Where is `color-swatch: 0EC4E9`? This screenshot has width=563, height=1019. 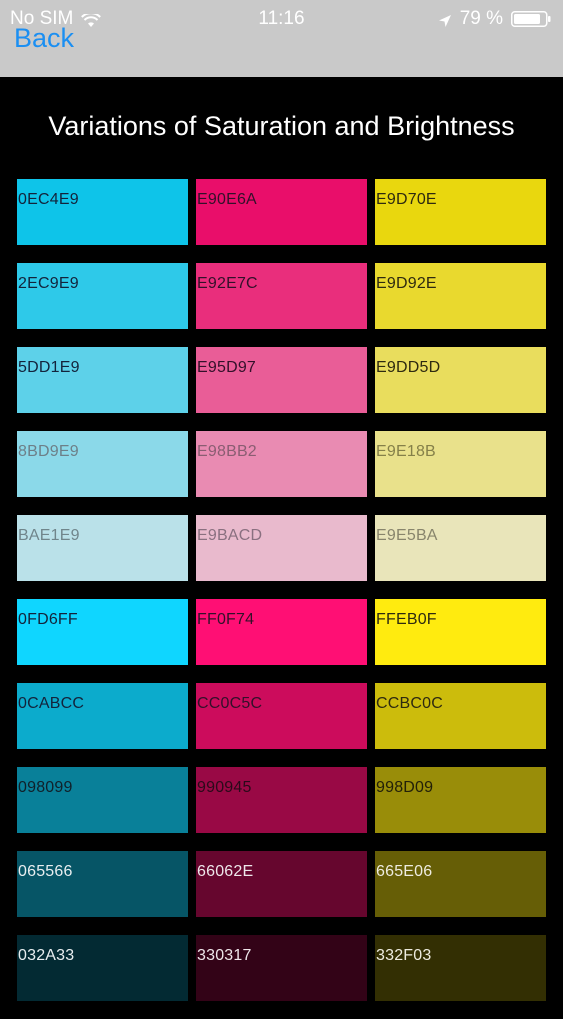
color-swatch: 0EC4E9 is located at coordinates (102, 212).